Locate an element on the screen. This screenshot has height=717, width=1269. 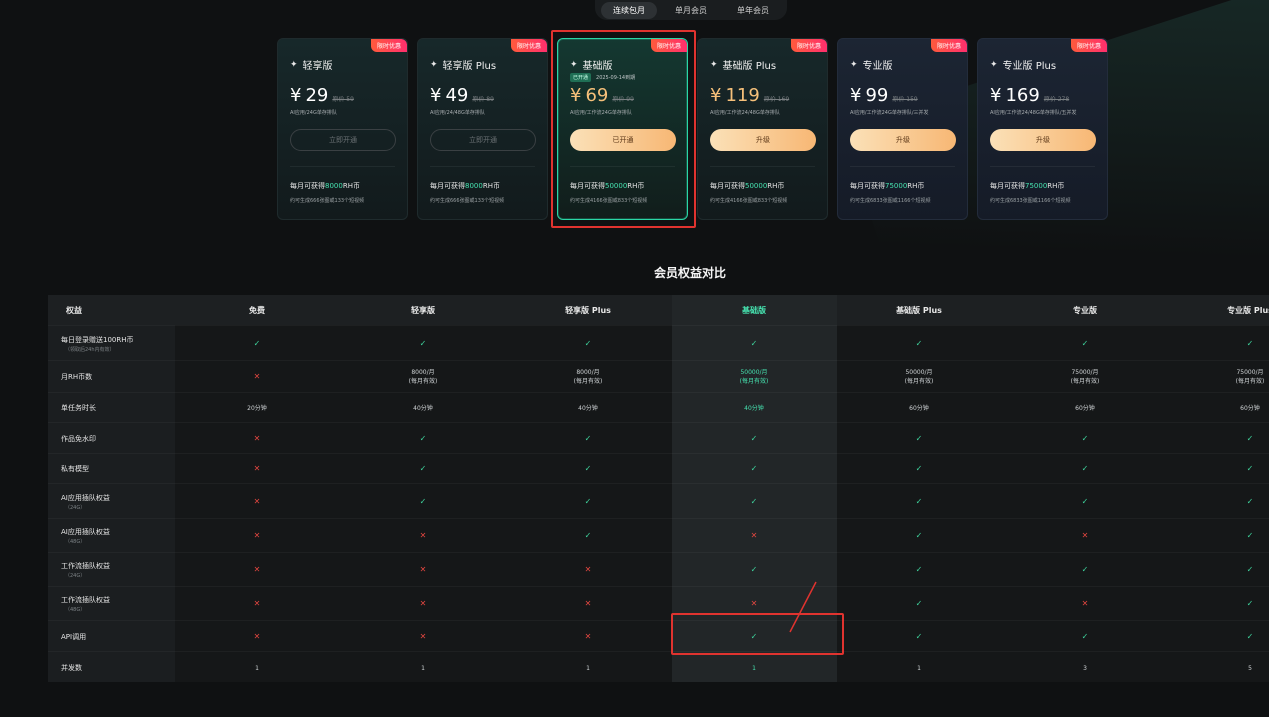
table-cell: 40分钟 is located at coordinates (588, 408).